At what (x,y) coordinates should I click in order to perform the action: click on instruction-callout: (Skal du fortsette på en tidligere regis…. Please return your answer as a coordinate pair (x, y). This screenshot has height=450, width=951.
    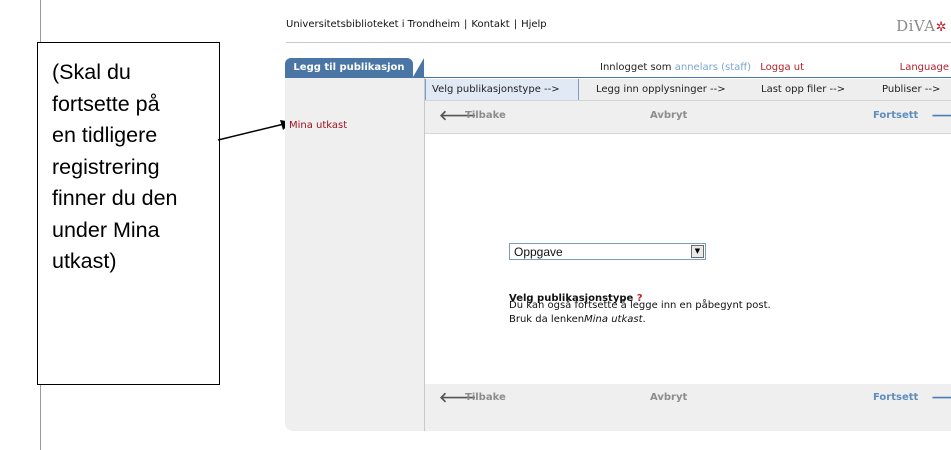
    Looking at the image, I should click on (128, 213).